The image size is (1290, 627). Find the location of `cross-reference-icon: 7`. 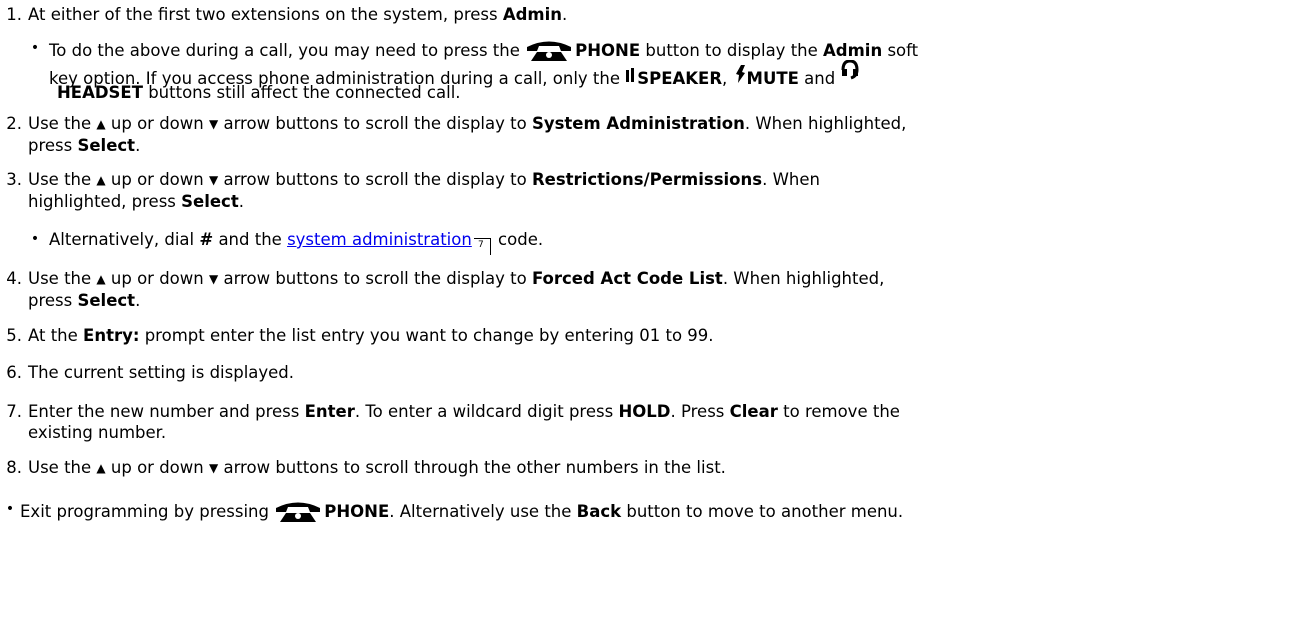

cross-reference-icon: 7 is located at coordinates (482, 246).